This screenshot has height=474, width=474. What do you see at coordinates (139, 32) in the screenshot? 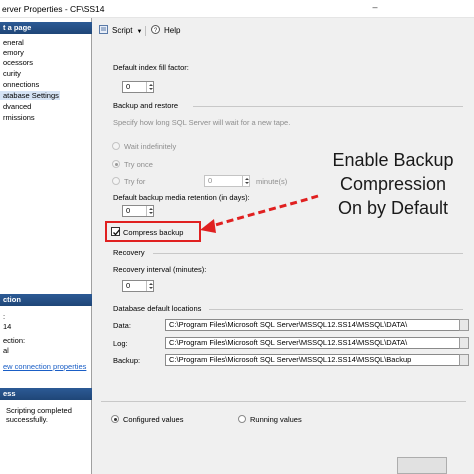
I see `script-dropdown-icon: ▼` at bounding box center [139, 32].